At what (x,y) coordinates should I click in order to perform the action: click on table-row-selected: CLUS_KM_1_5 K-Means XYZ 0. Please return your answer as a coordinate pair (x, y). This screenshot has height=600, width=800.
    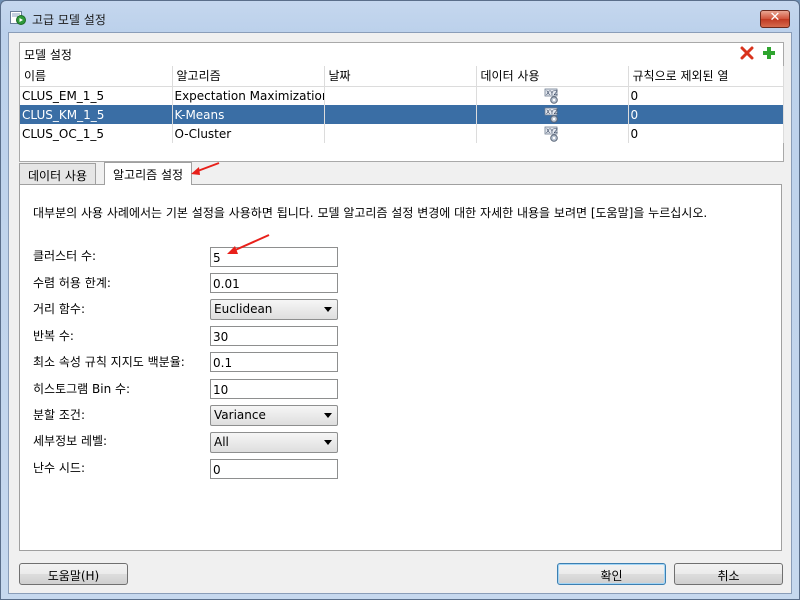
    Looking at the image, I should click on (402, 114).